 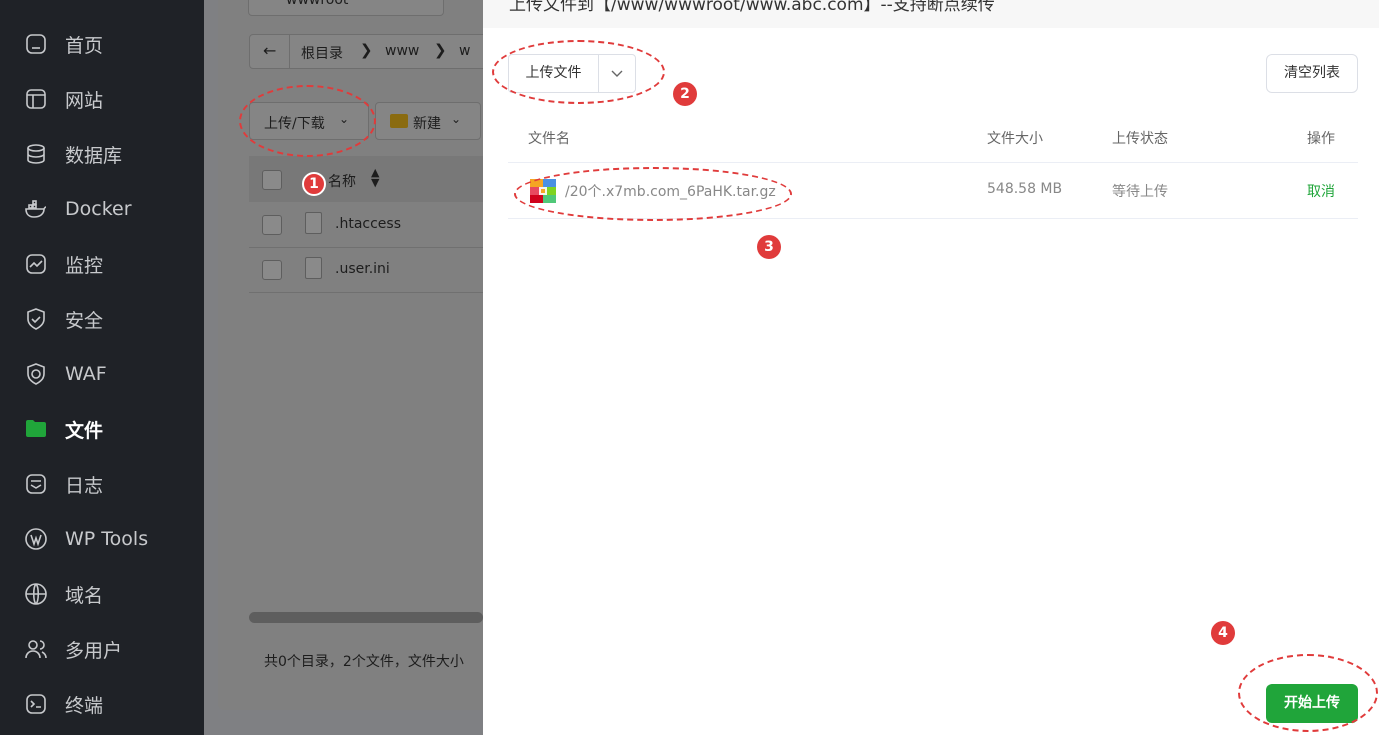 What do you see at coordinates (36, 594) in the screenshot?
I see `globe-icon` at bounding box center [36, 594].